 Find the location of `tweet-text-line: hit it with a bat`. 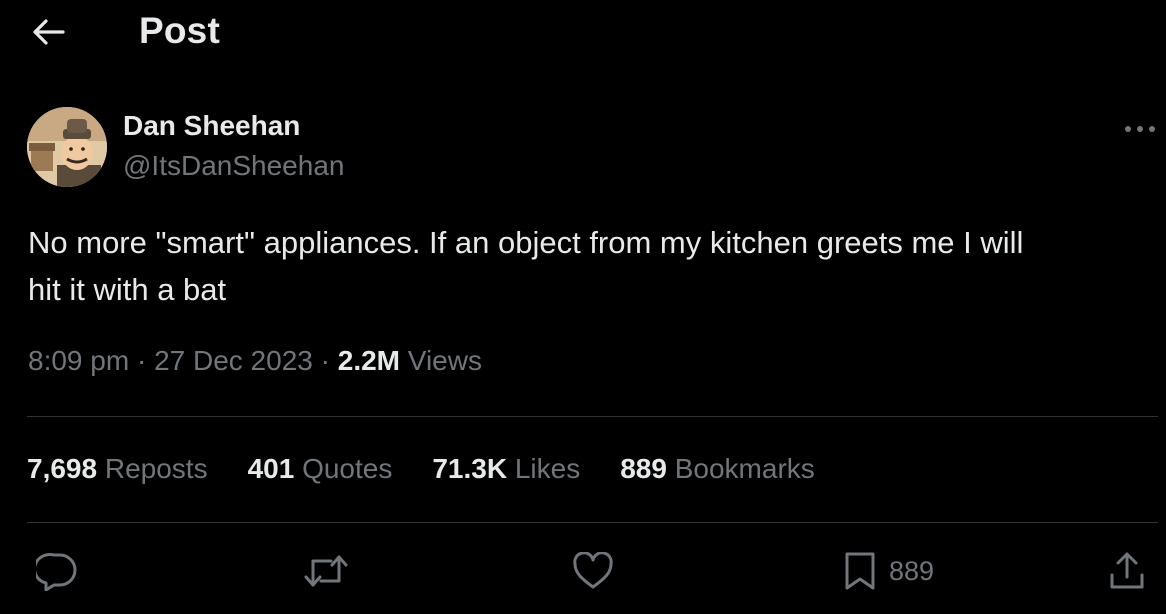

tweet-text-line: hit it with a bat is located at coordinates (127, 289).